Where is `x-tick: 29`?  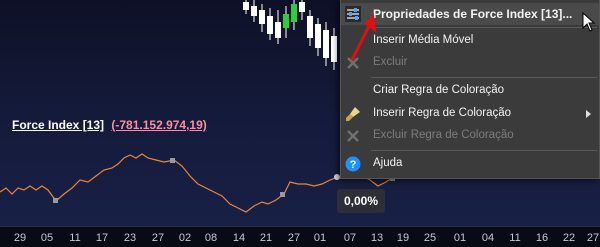
x-tick: 29 is located at coordinates (20, 238).